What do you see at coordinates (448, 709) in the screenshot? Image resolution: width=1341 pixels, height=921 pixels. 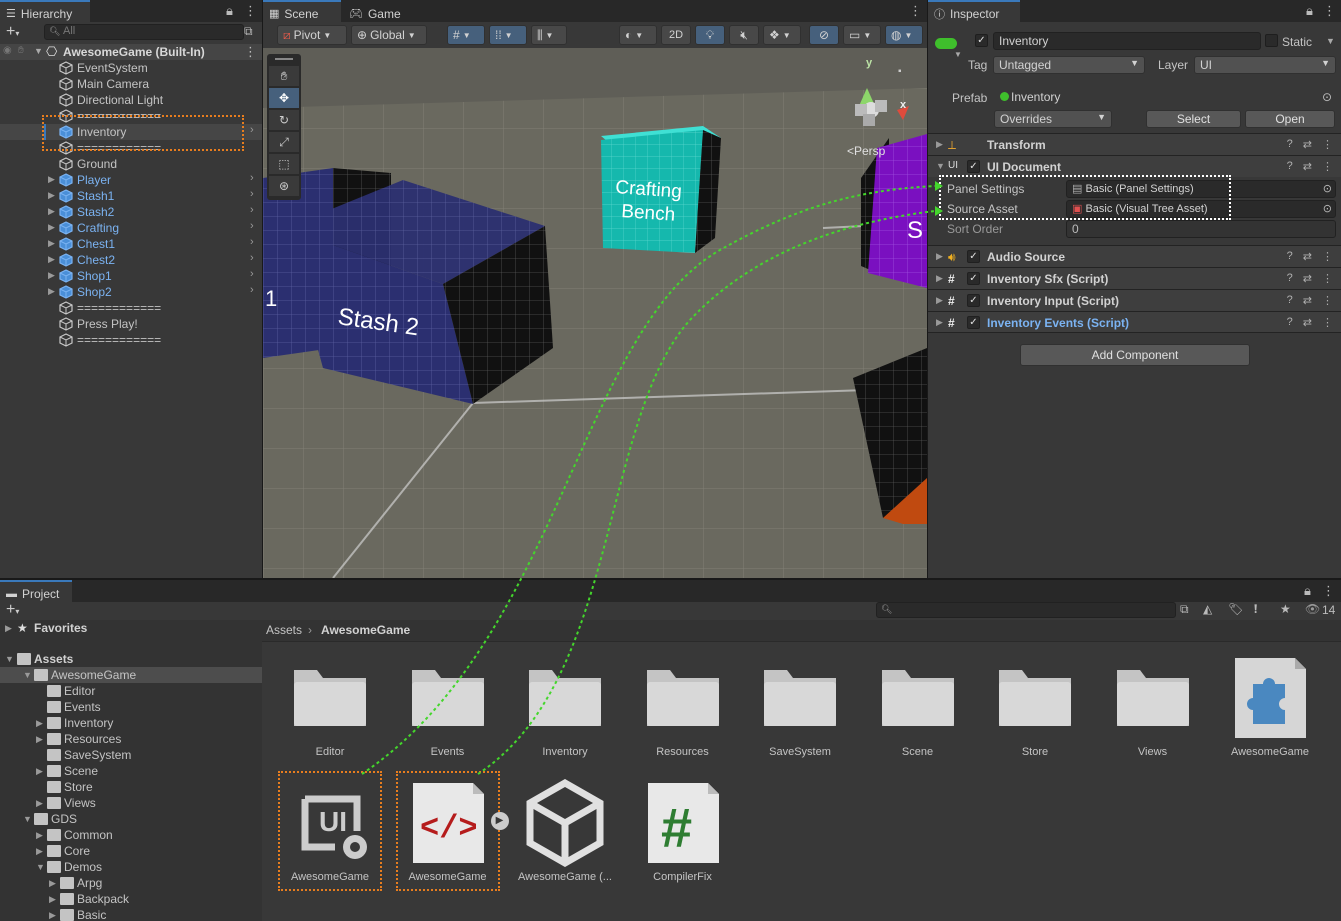 I see `asset-folder: Events` at bounding box center [448, 709].